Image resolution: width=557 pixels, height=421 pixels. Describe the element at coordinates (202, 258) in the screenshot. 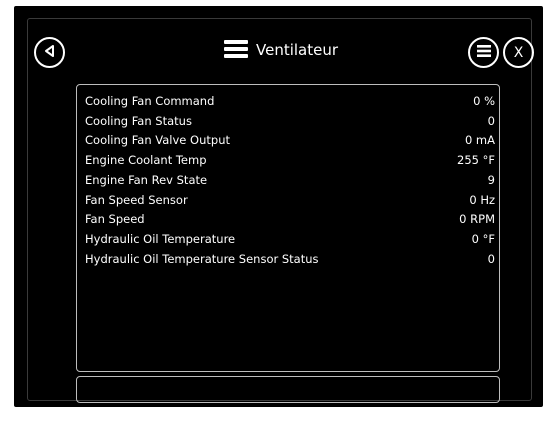

I see `parameter-label: Hydraulic Oil Temperature Sensor Status` at that location.